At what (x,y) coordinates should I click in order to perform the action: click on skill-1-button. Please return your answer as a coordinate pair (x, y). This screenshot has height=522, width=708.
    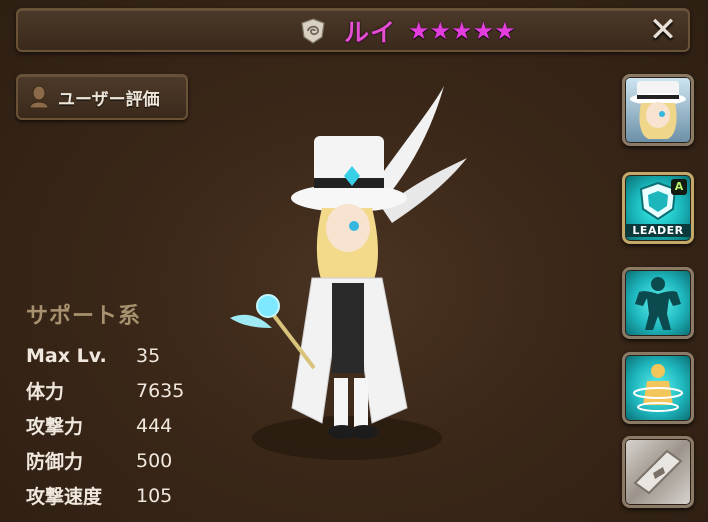
    Looking at the image, I should click on (658, 303).